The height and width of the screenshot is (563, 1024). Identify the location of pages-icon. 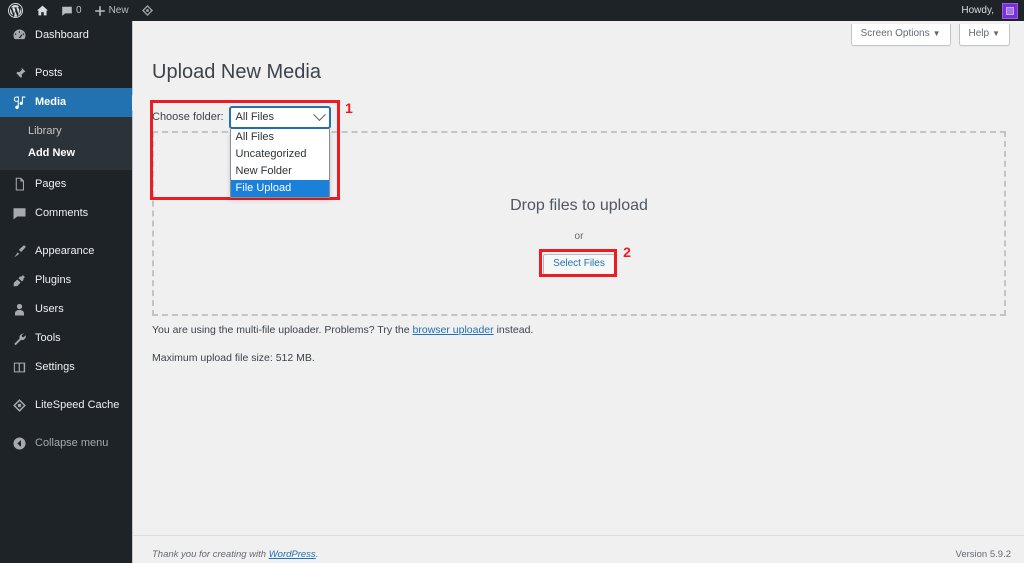
(19, 185).